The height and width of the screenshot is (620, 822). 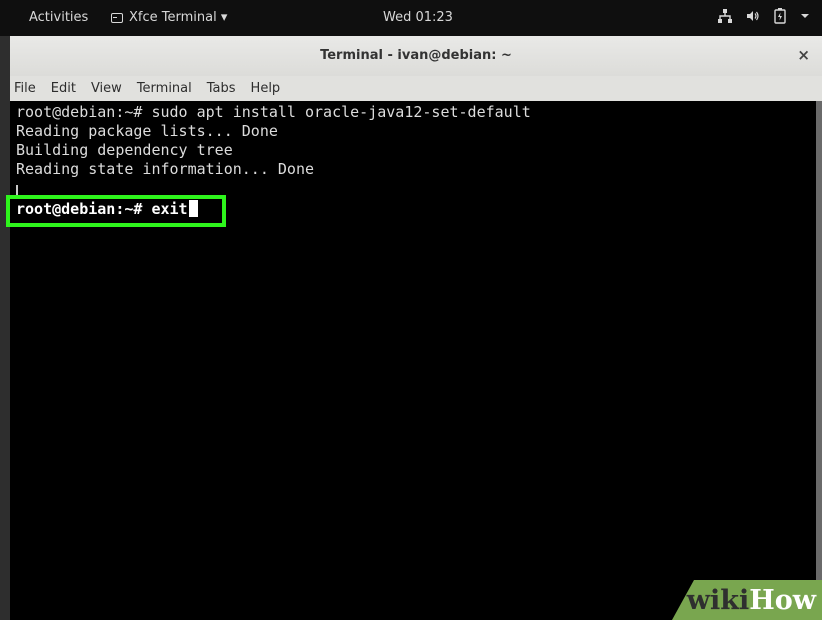 What do you see at coordinates (147, 131) in the screenshot?
I see `terminal-line: Reading package lists... Done` at bounding box center [147, 131].